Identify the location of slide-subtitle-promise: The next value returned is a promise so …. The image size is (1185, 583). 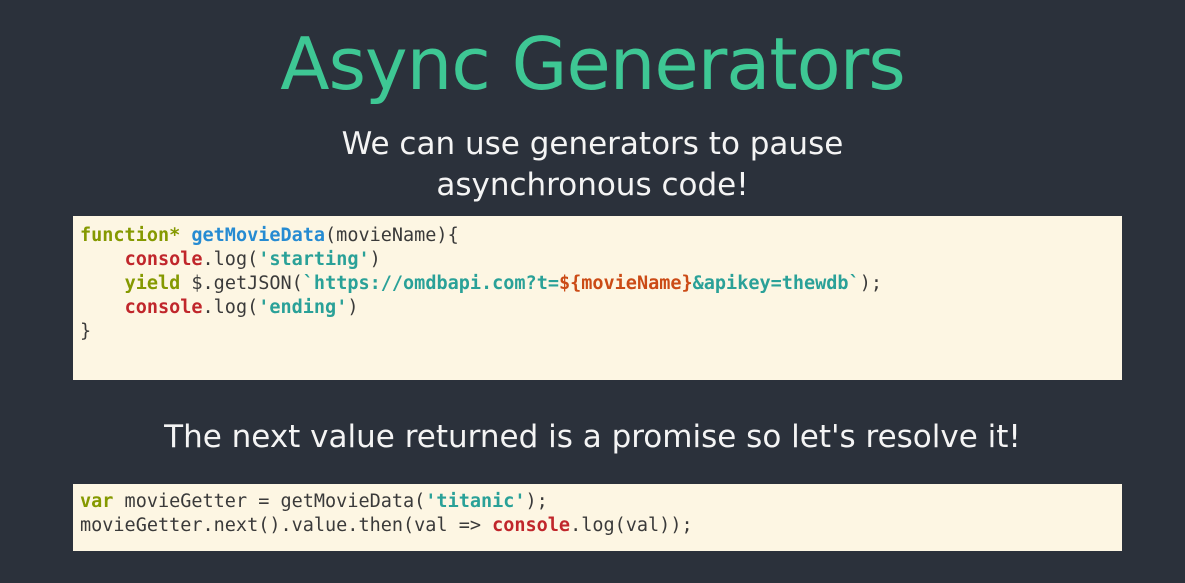
(592, 437).